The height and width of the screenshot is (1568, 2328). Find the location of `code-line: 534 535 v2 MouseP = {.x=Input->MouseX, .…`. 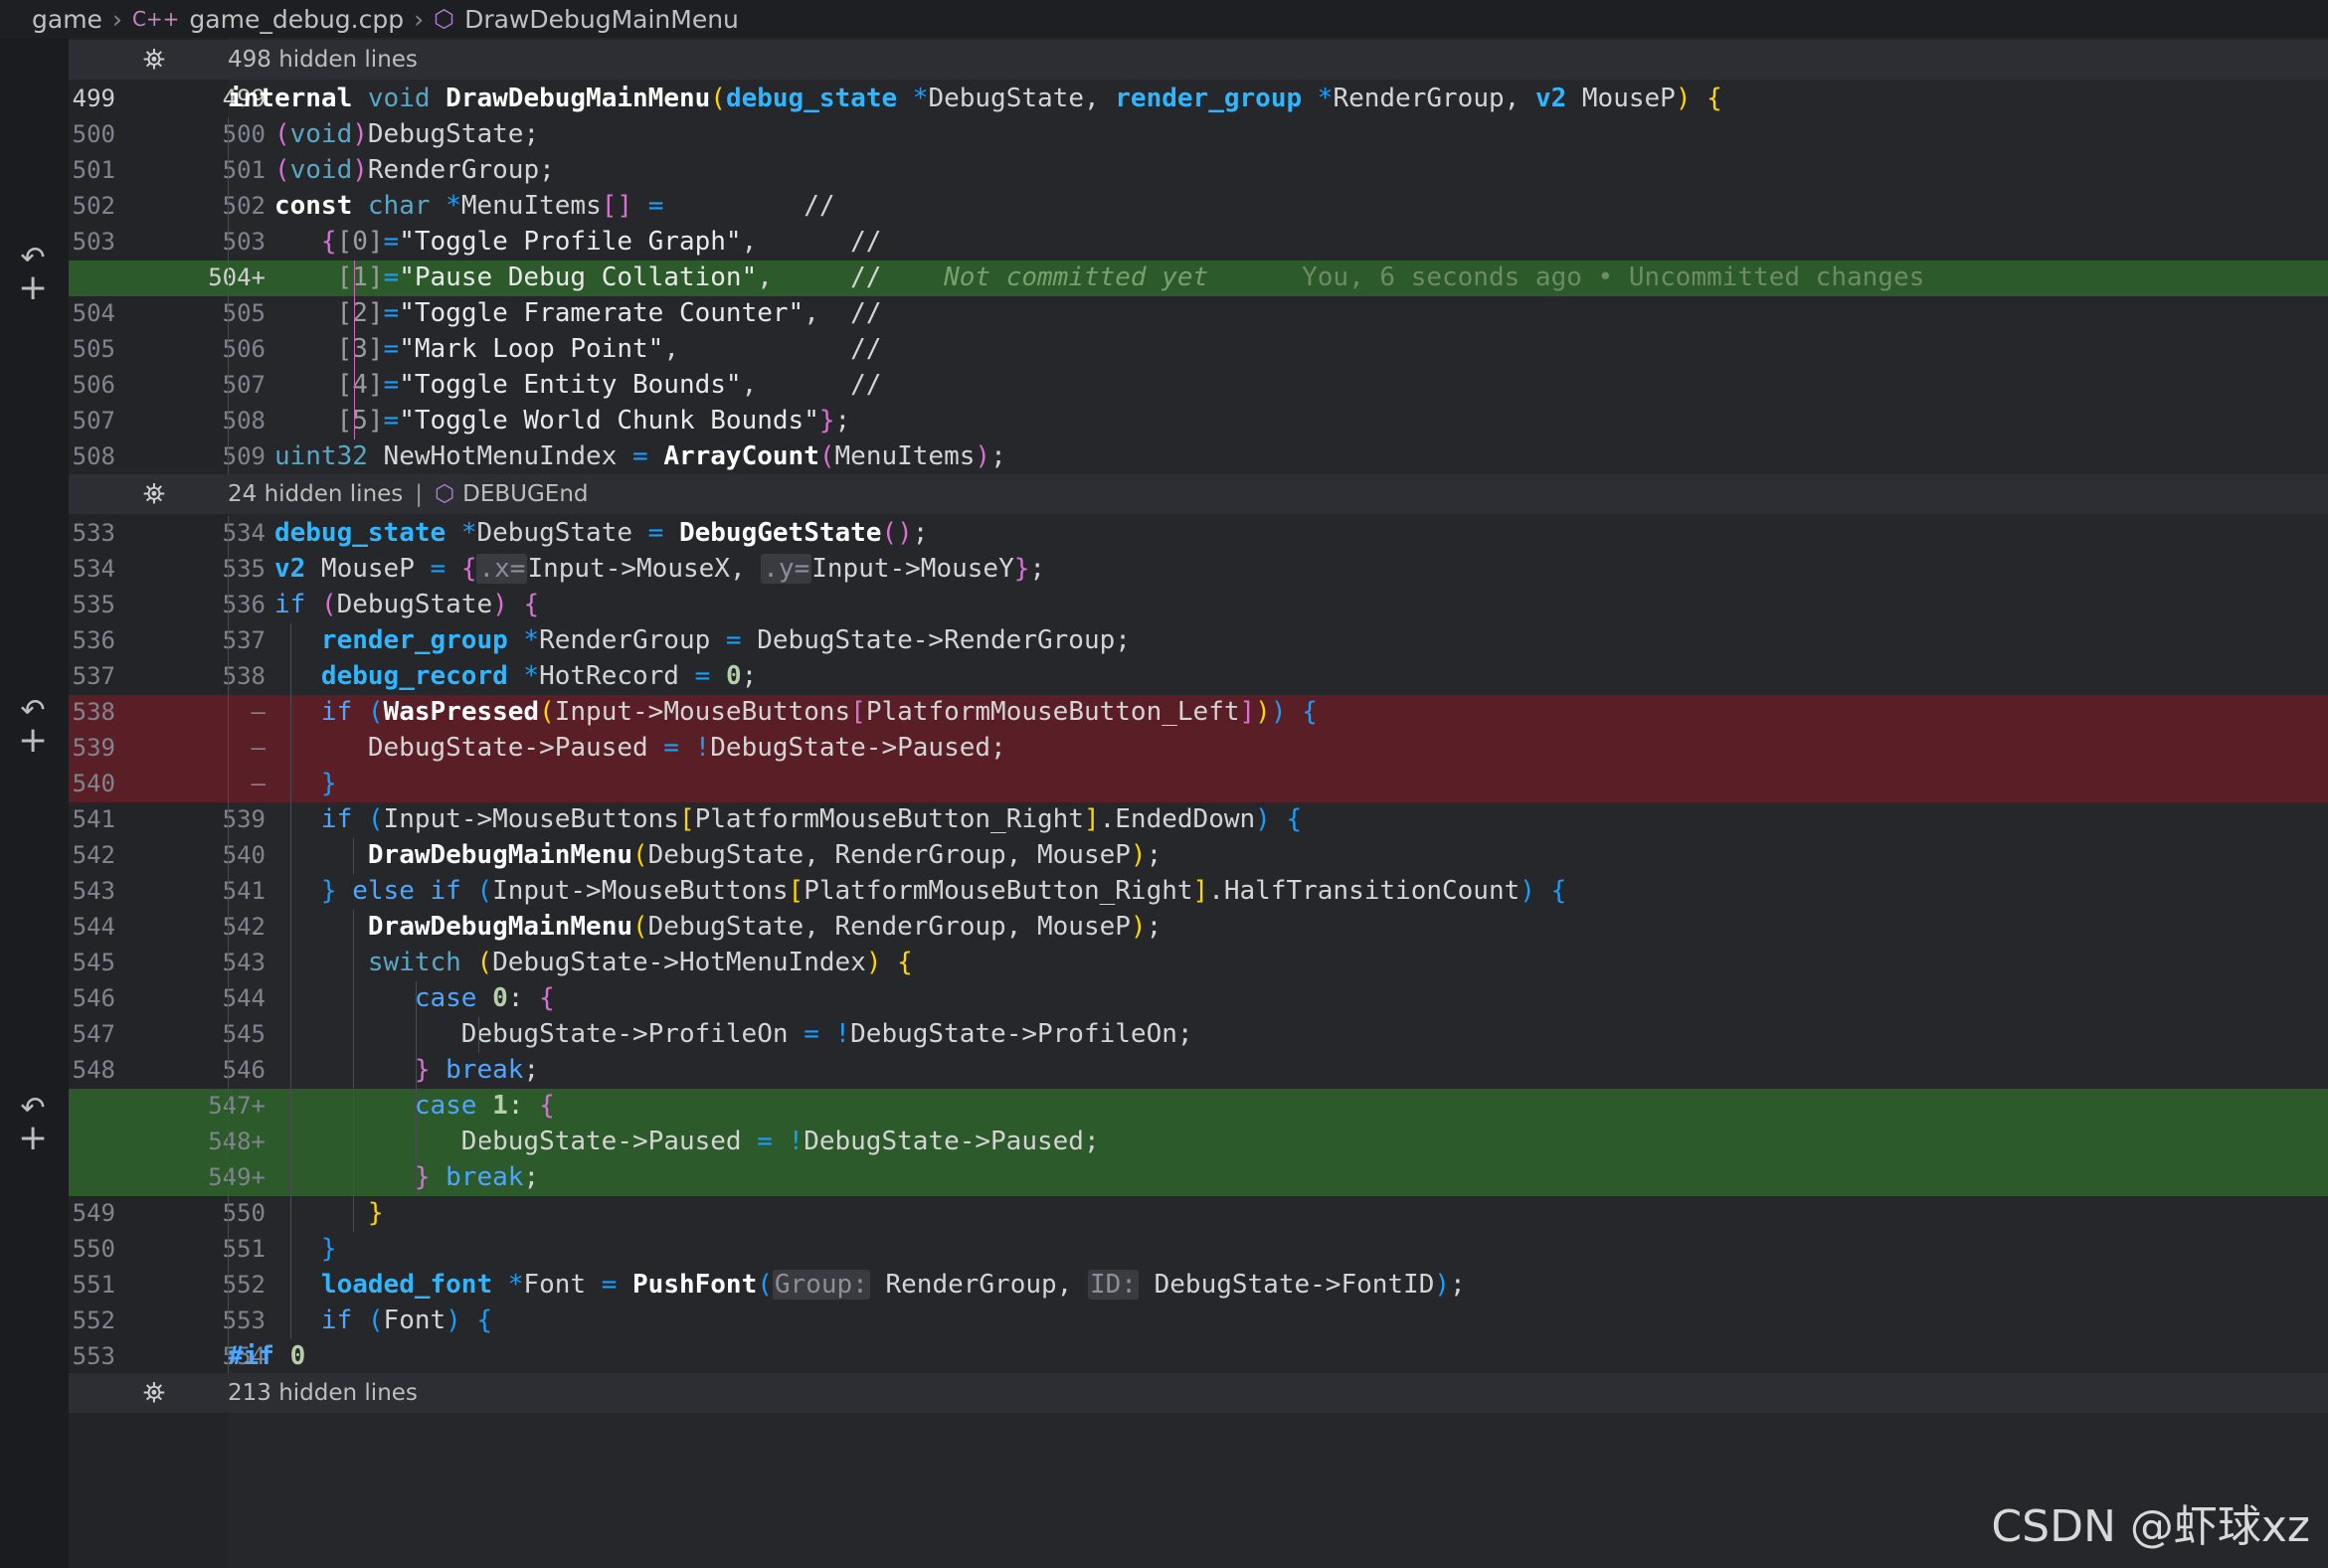

code-line: 534 535 v2 MouseP = {.x=Input->MouseX, .… is located at coordinates (1198, 570).